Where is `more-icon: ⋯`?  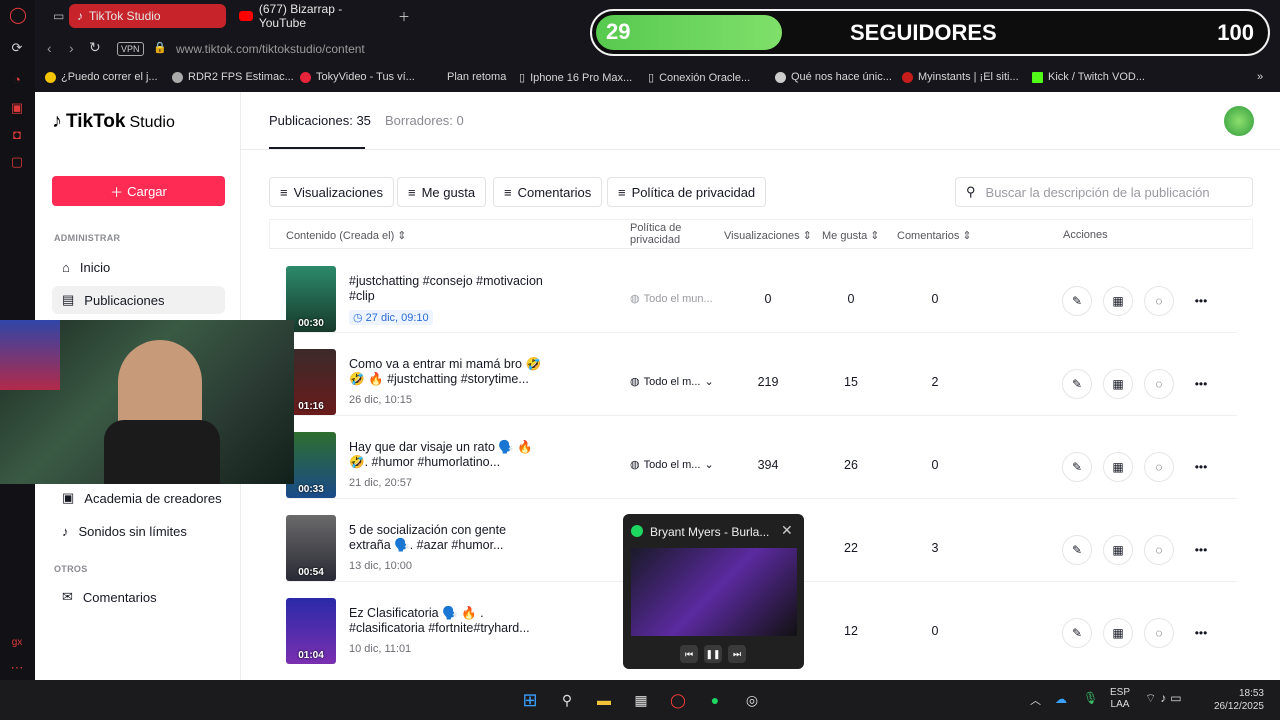 more-icon: ⋯ is located at coordinates (17, 668).